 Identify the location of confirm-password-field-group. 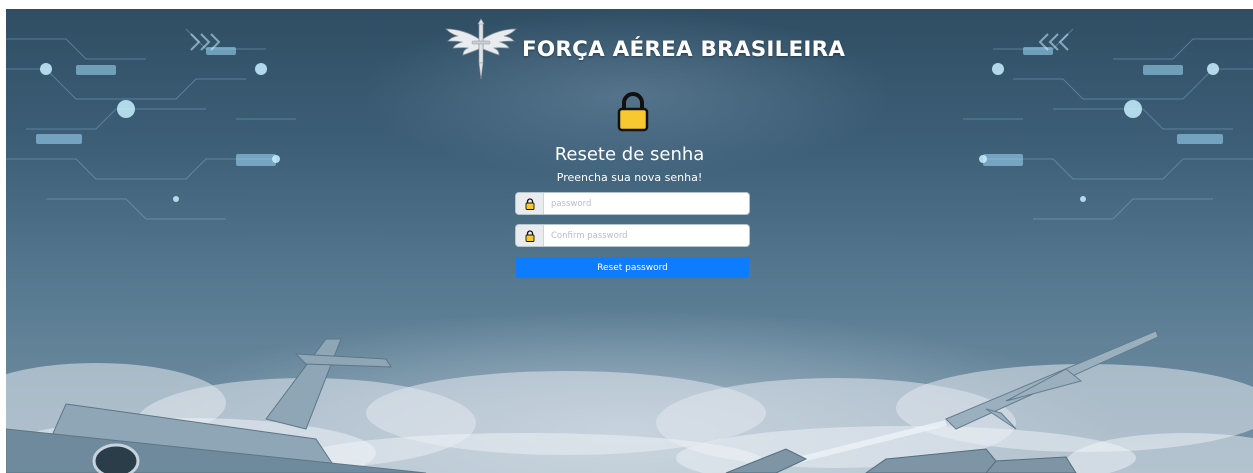
(632, 235).